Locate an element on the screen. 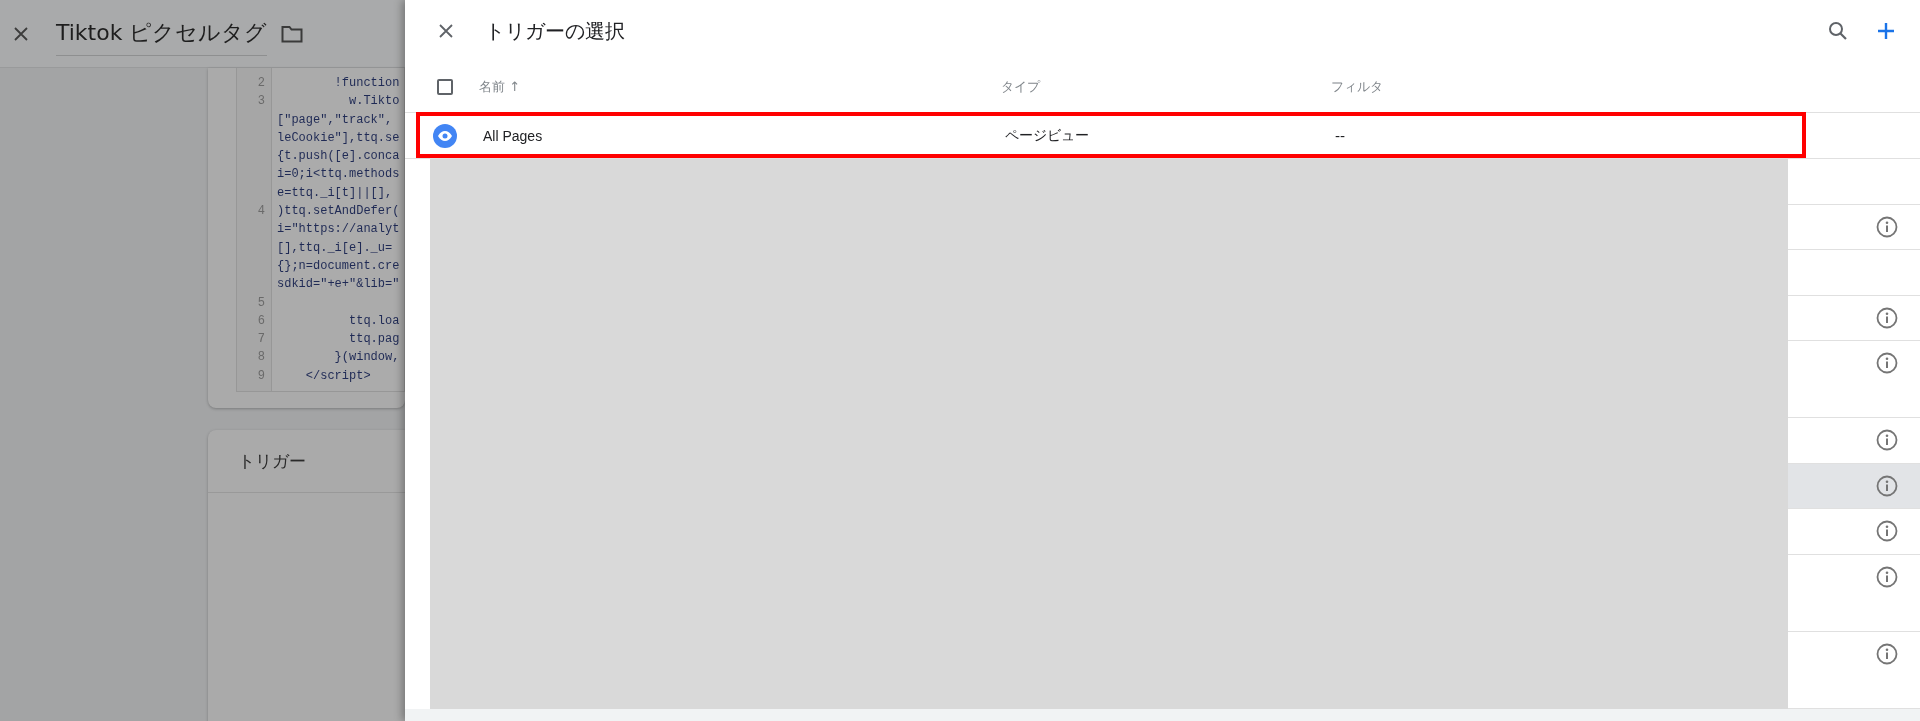 The height and width of the screenshot is (721, 1920). column-header: フィルタ is located at coordinates (1357, 87).